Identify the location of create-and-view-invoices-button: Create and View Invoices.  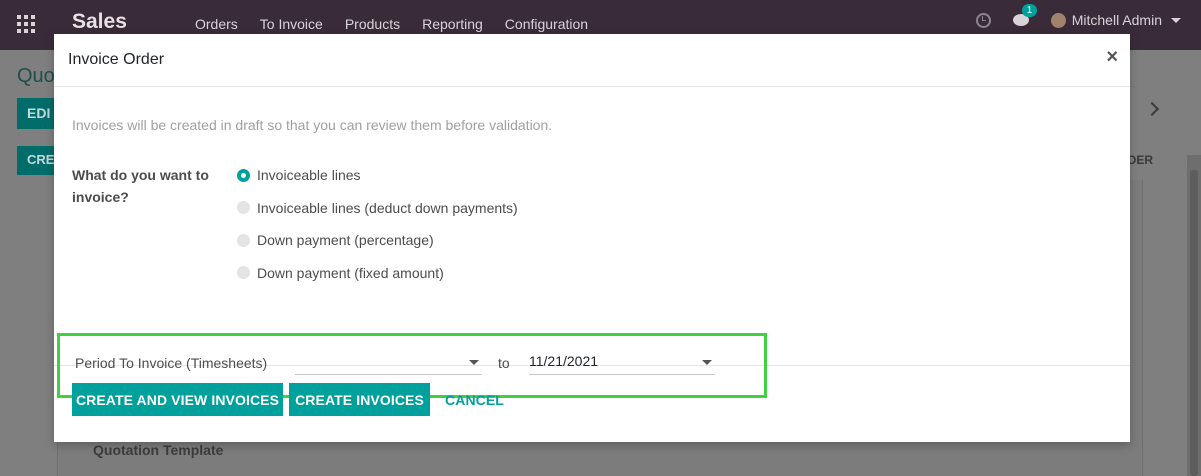
(177, 399).